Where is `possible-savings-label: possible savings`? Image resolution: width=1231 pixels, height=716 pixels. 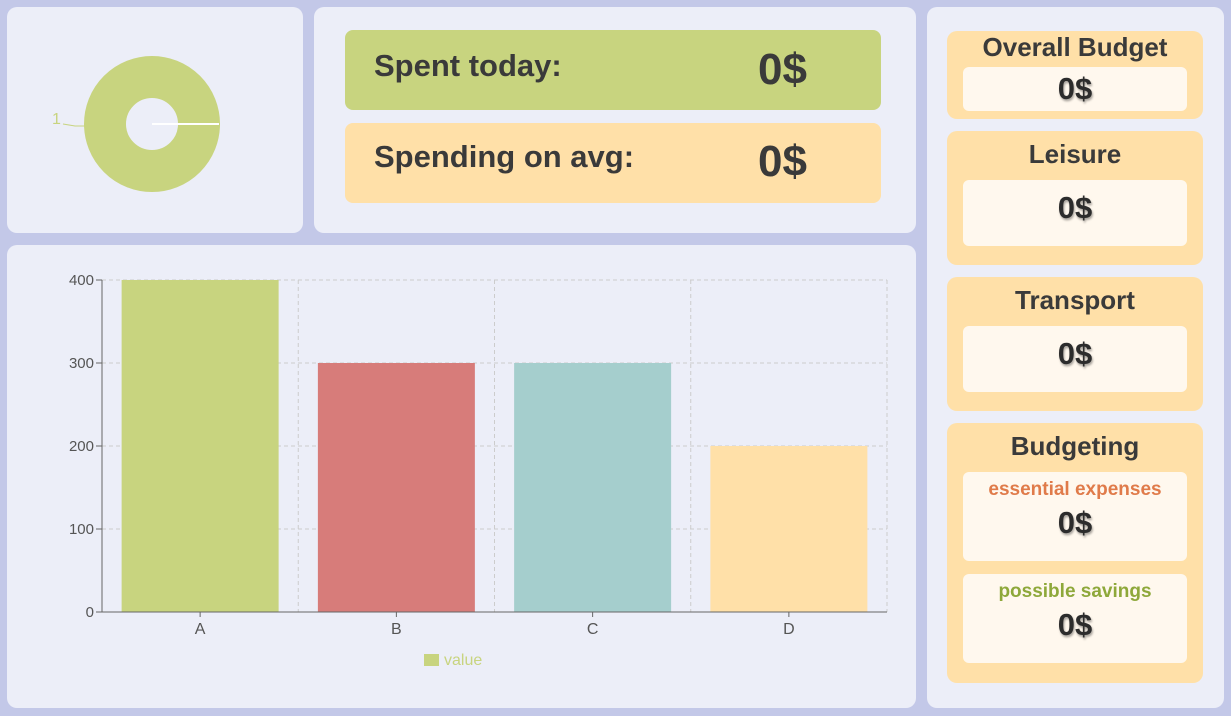
possible-savings-label: possible savings is located at coordinates (1075, 591).